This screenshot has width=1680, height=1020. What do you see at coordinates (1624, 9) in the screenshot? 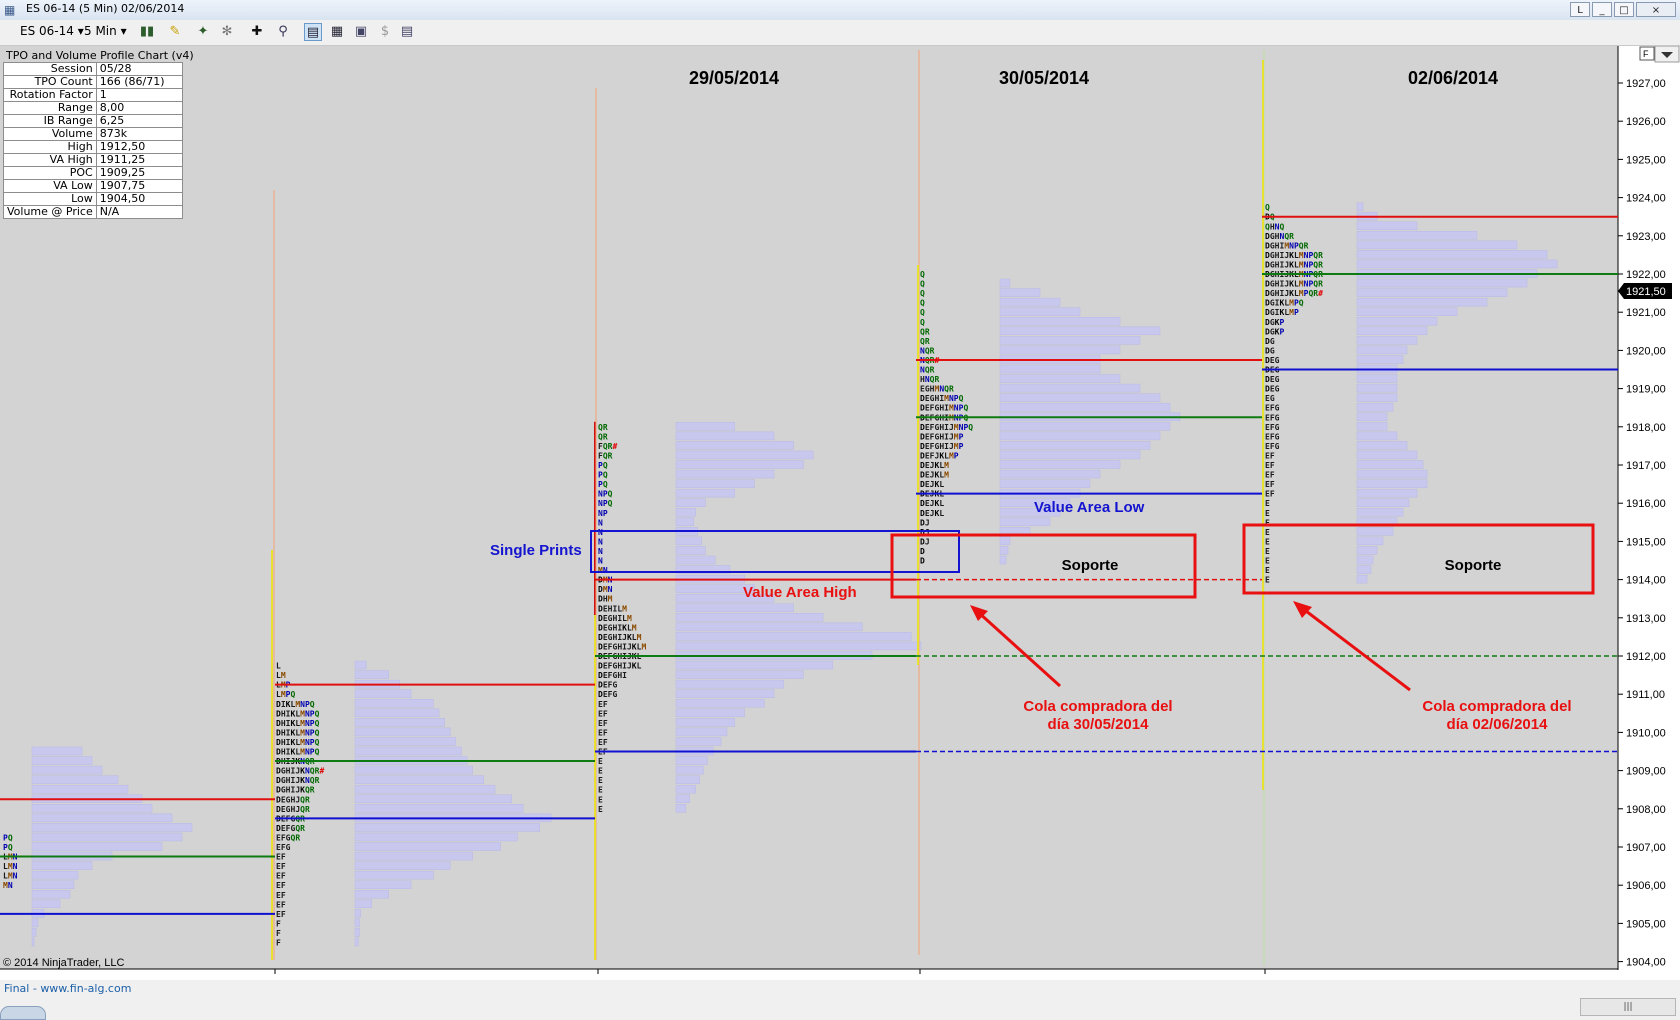
I see `maximize-button: □` at bounding box center [1624, 9].